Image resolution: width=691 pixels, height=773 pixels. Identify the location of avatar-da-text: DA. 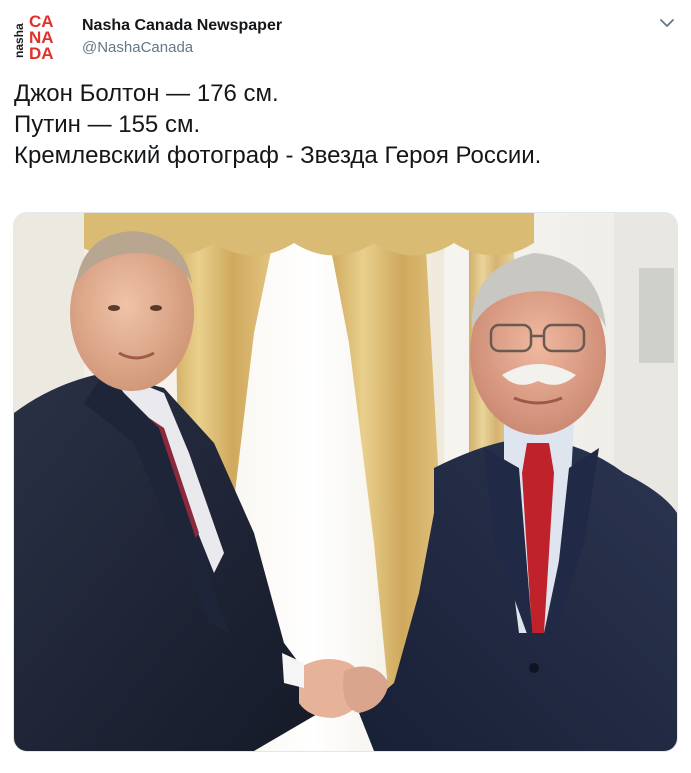
(41, 53).